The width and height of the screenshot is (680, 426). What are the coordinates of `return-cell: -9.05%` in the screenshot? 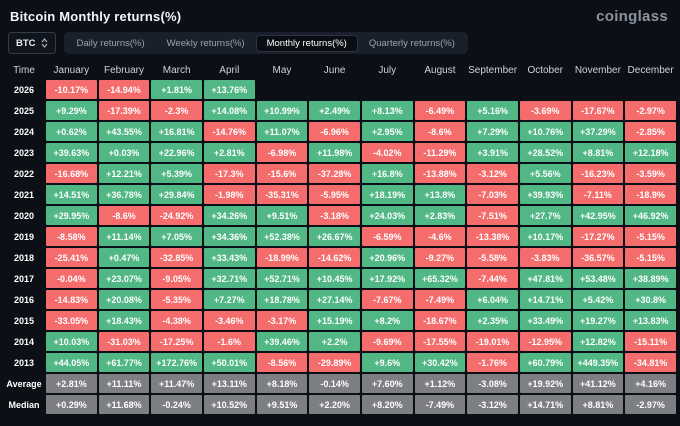 It's located at (176, 278).